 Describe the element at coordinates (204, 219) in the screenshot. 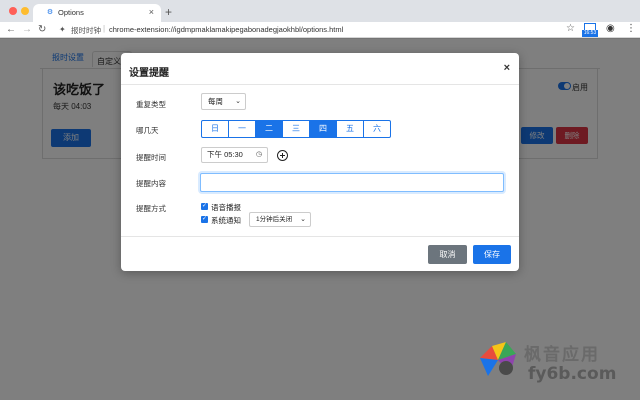

I see `notify-checkbox: ✓` at that location.